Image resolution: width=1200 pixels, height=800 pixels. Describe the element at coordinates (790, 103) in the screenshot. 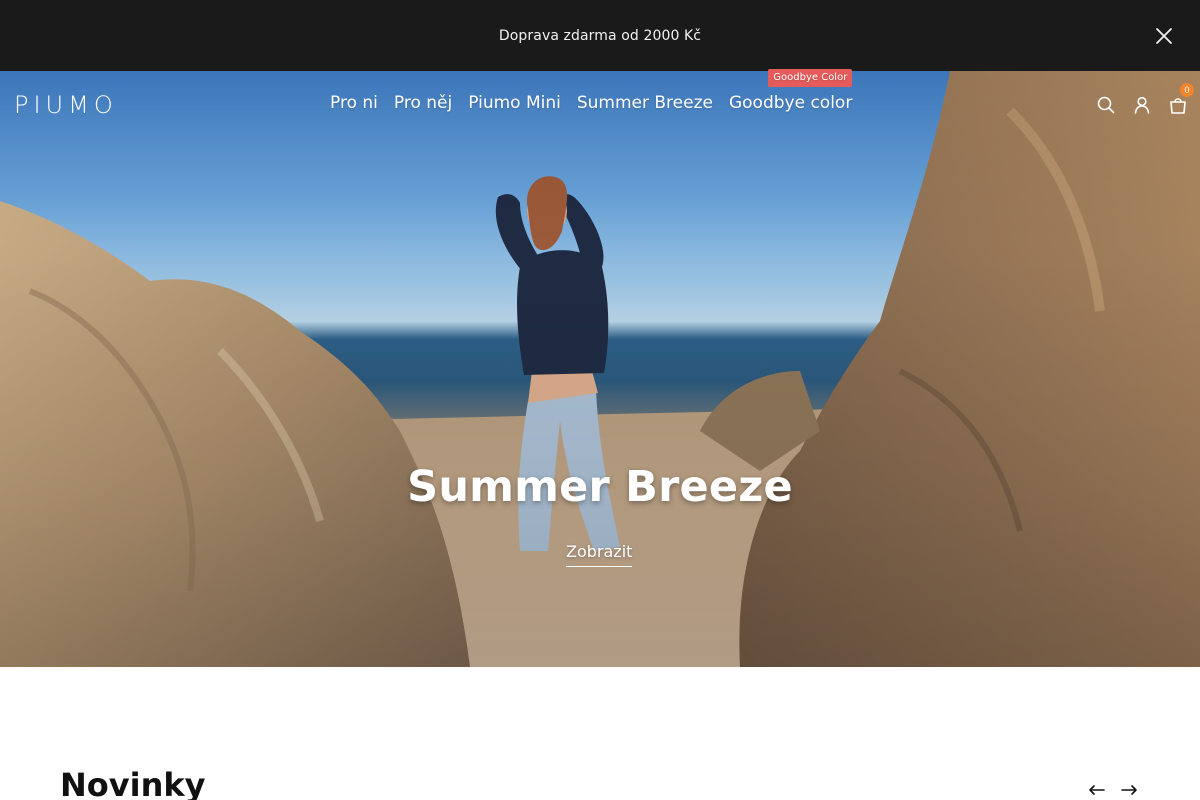

I see `nav-item-label: Goodbye color` at that location.